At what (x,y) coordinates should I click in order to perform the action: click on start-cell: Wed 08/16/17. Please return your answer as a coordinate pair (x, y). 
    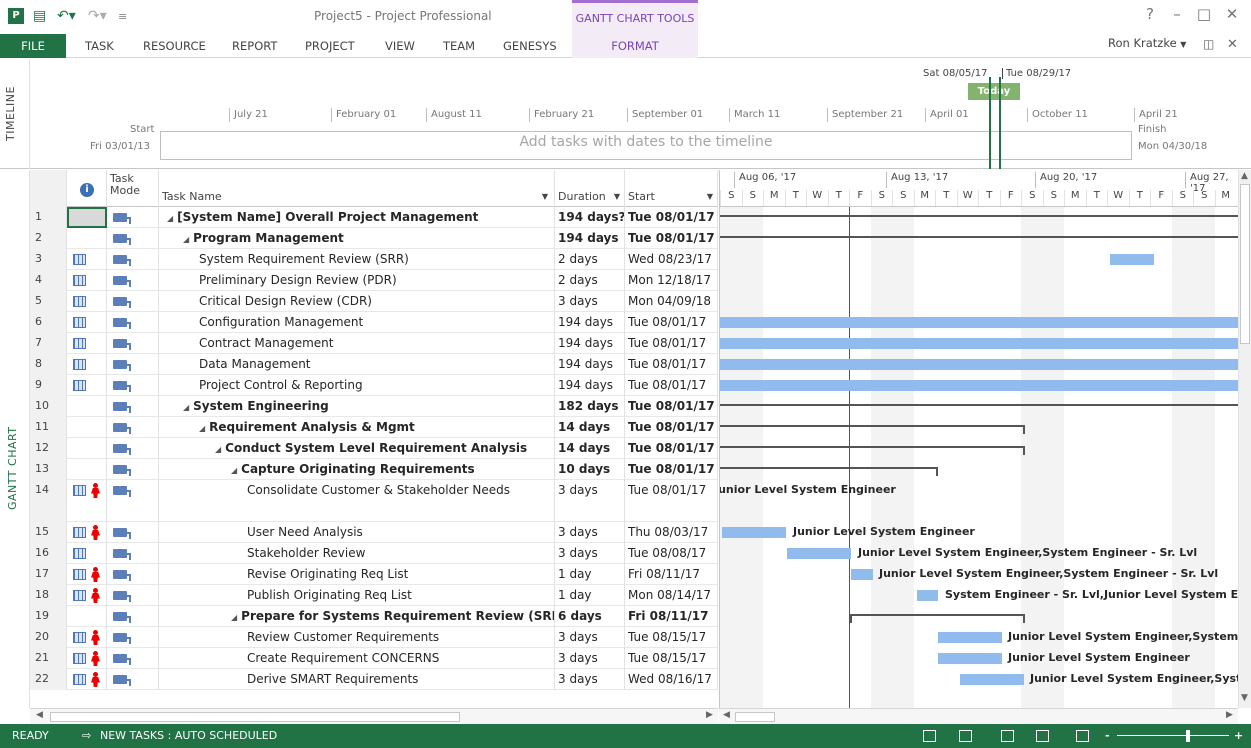
    Looking at the image, I should click on (671, 679).